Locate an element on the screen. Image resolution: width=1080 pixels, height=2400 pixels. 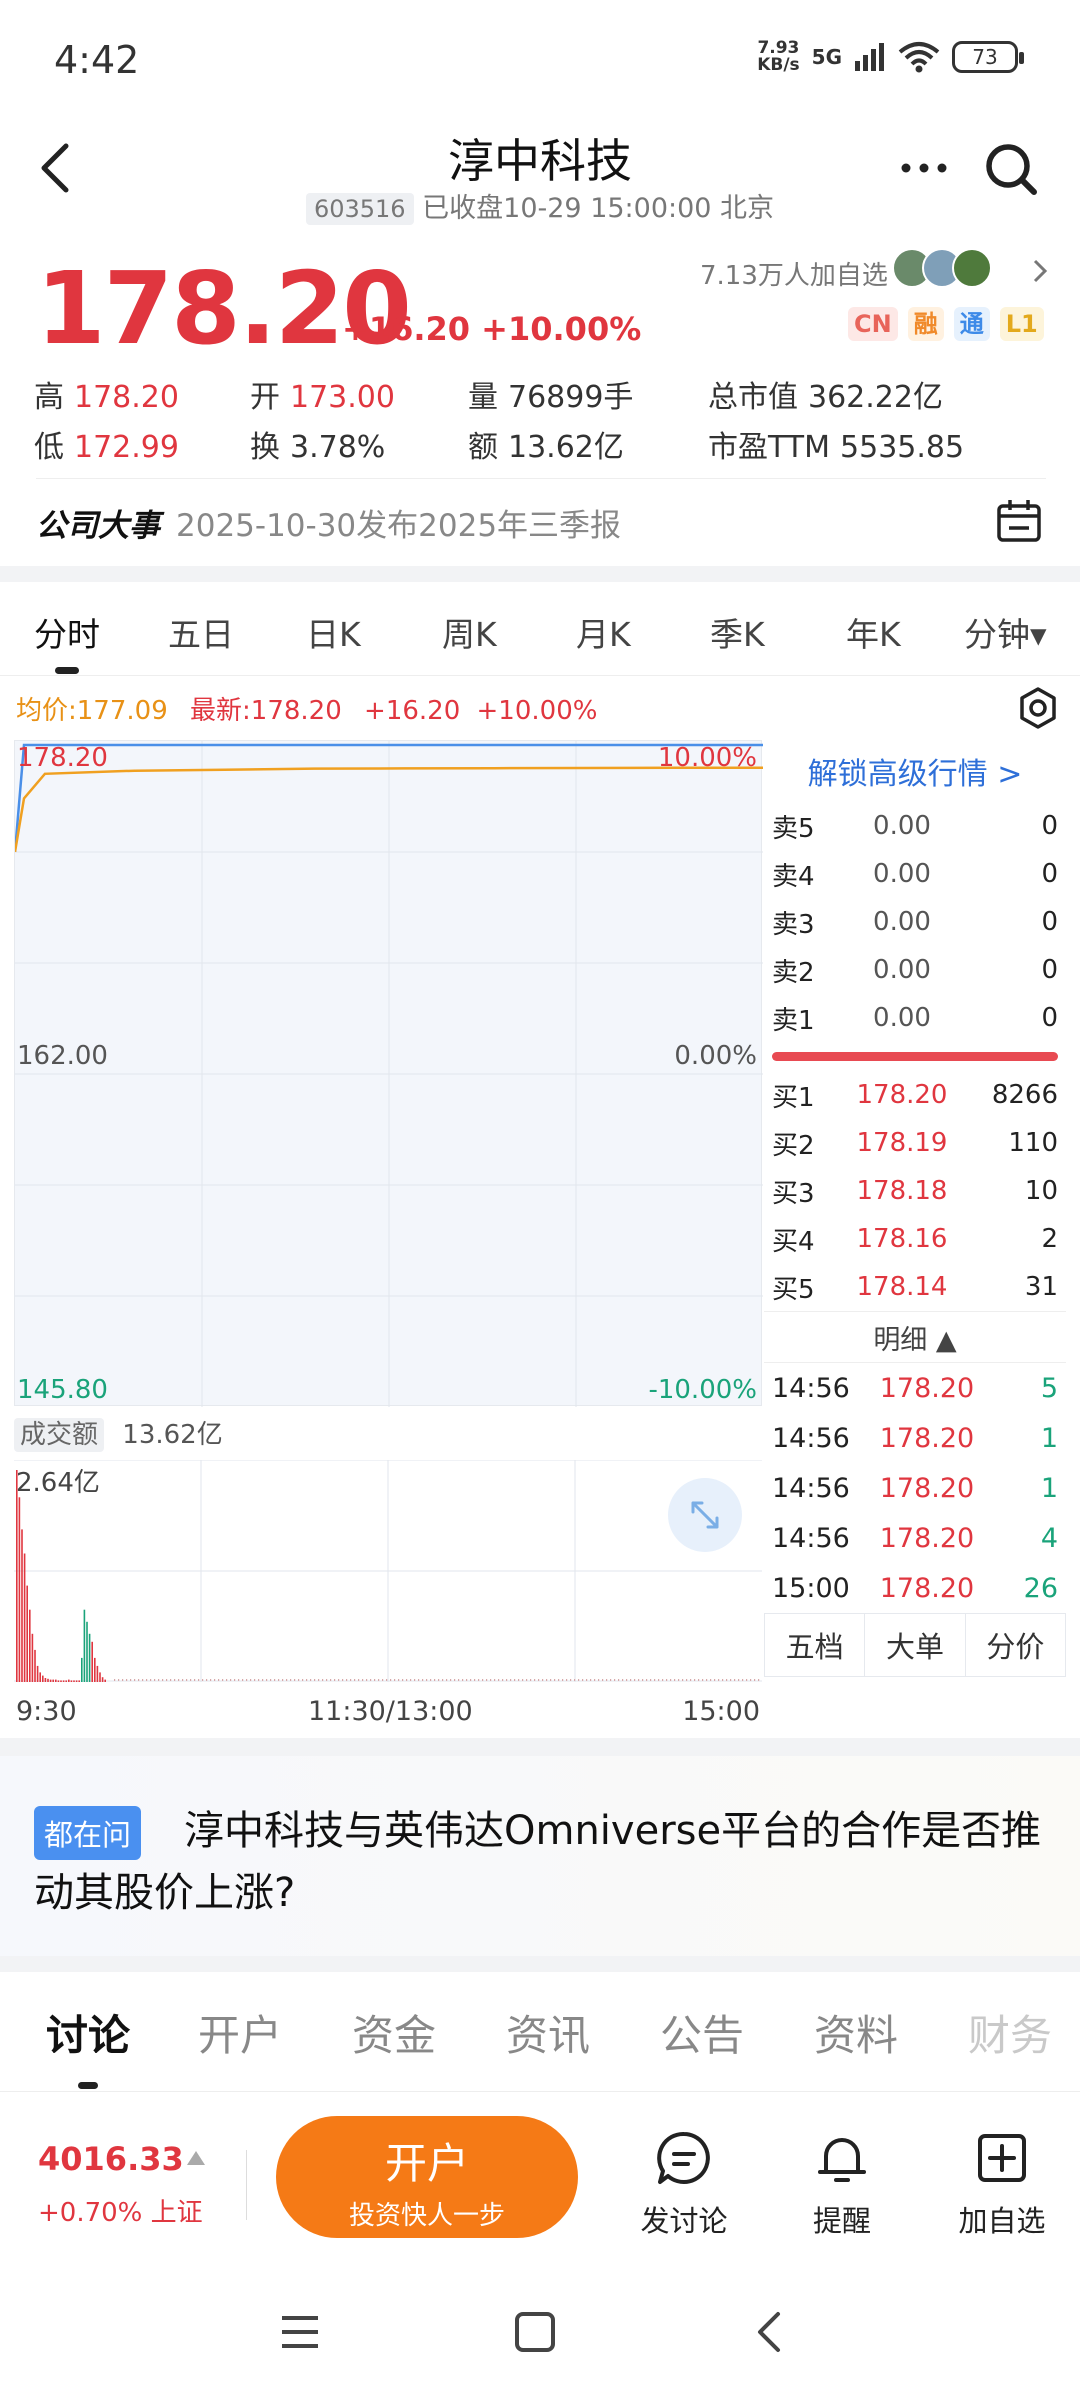
index-change: +0.70% 上证 is located at coordinates (120, 2210).